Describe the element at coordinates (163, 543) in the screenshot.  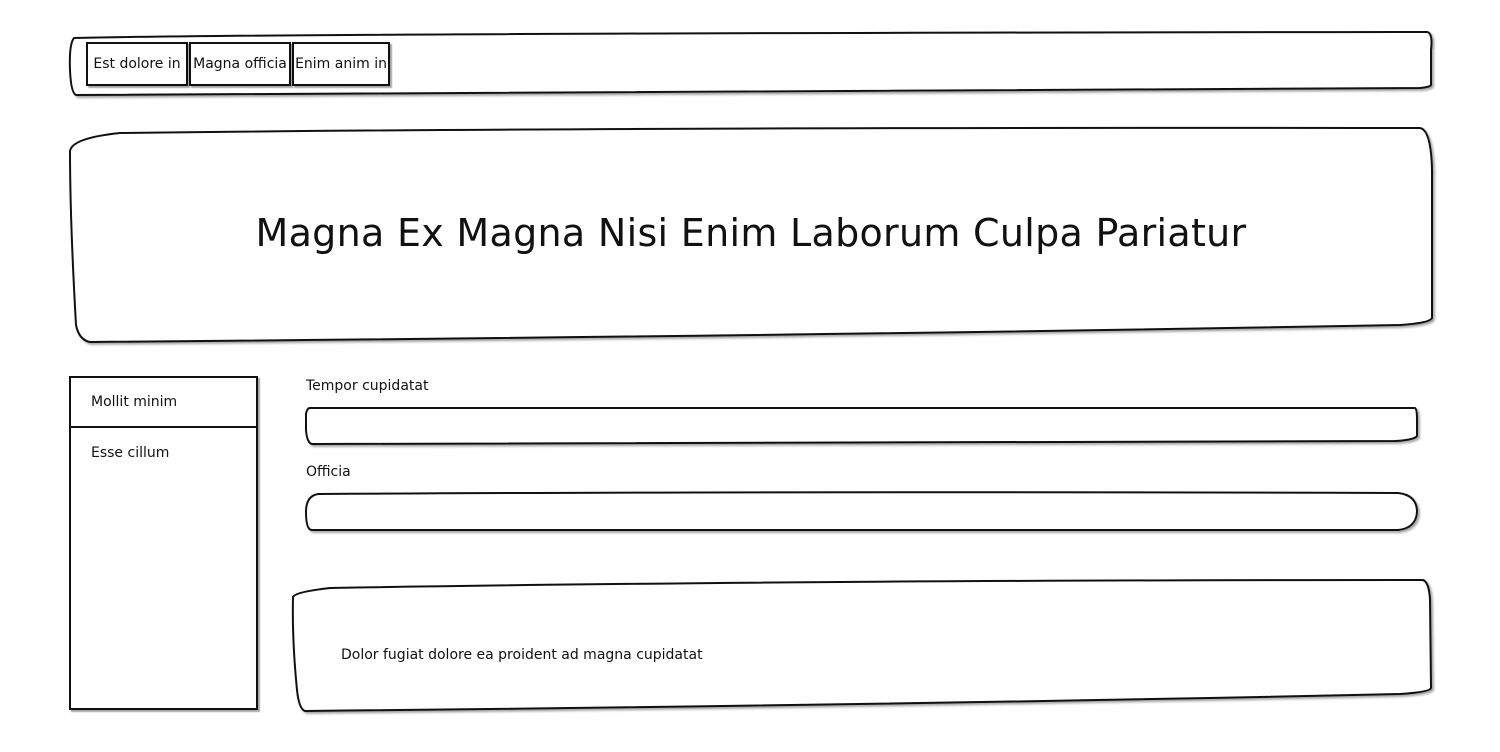
I see `sidebar: Mollit minim Esse cillum` at that location.